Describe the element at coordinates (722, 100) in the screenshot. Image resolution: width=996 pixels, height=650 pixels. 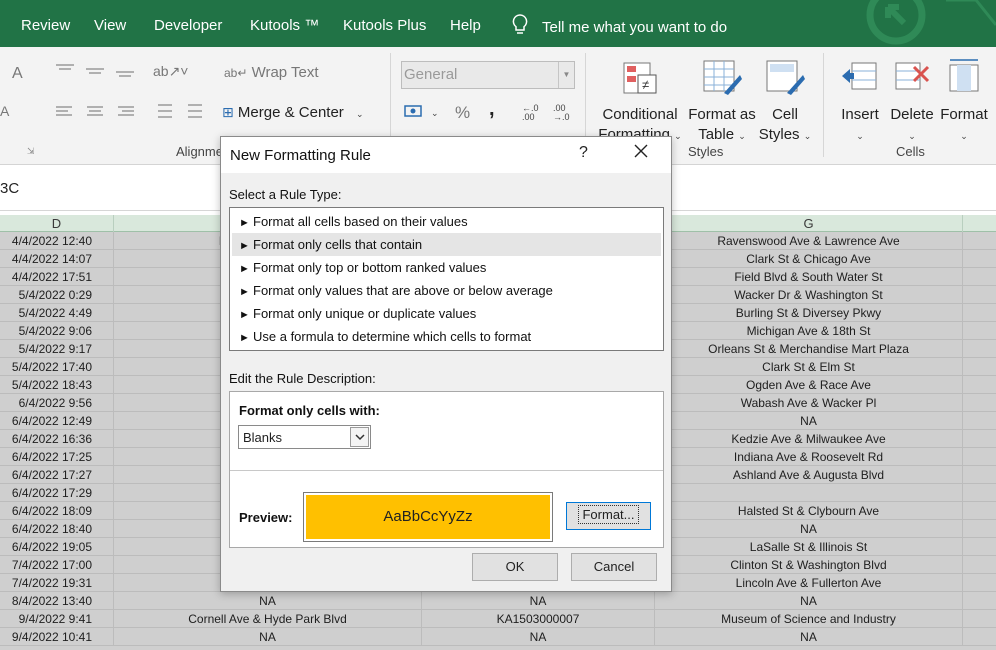
I see `format-as-table-button: Format as Table ⌄` at that location.